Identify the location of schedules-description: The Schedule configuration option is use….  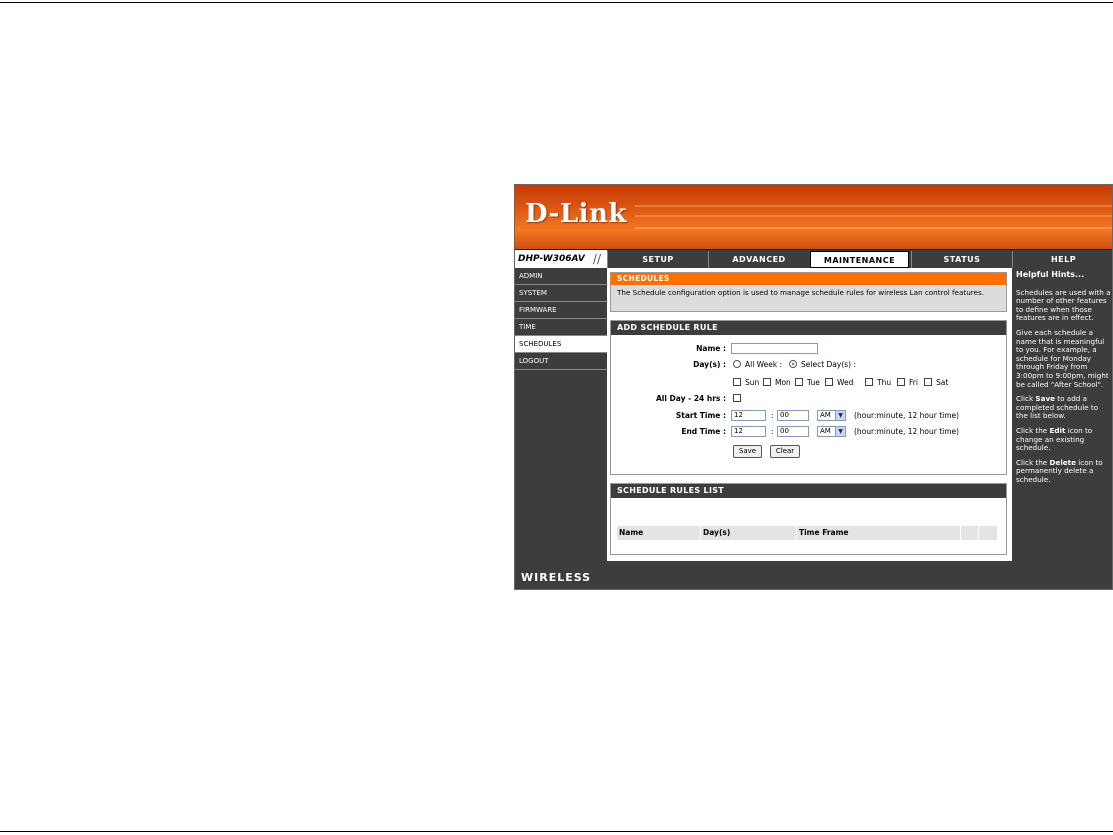
(801, 292).